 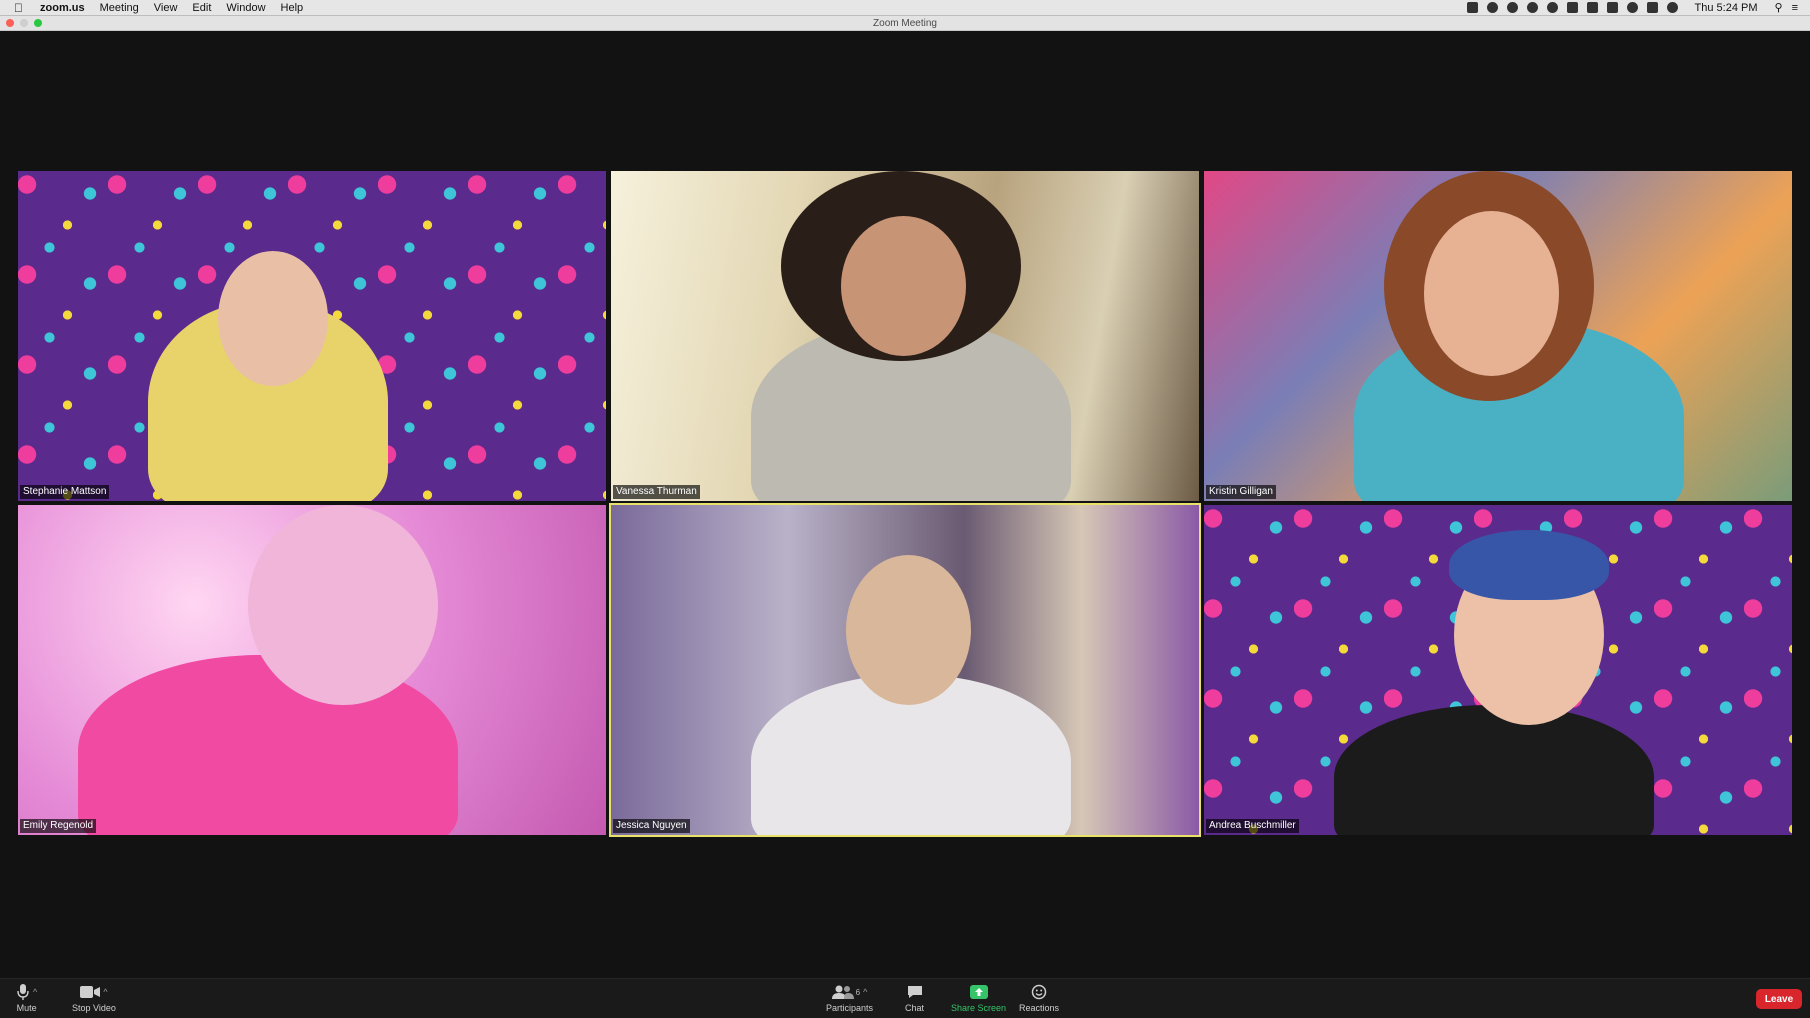 I want to click on leave-meeting-button: Leave, so click(x=1779, y=999).